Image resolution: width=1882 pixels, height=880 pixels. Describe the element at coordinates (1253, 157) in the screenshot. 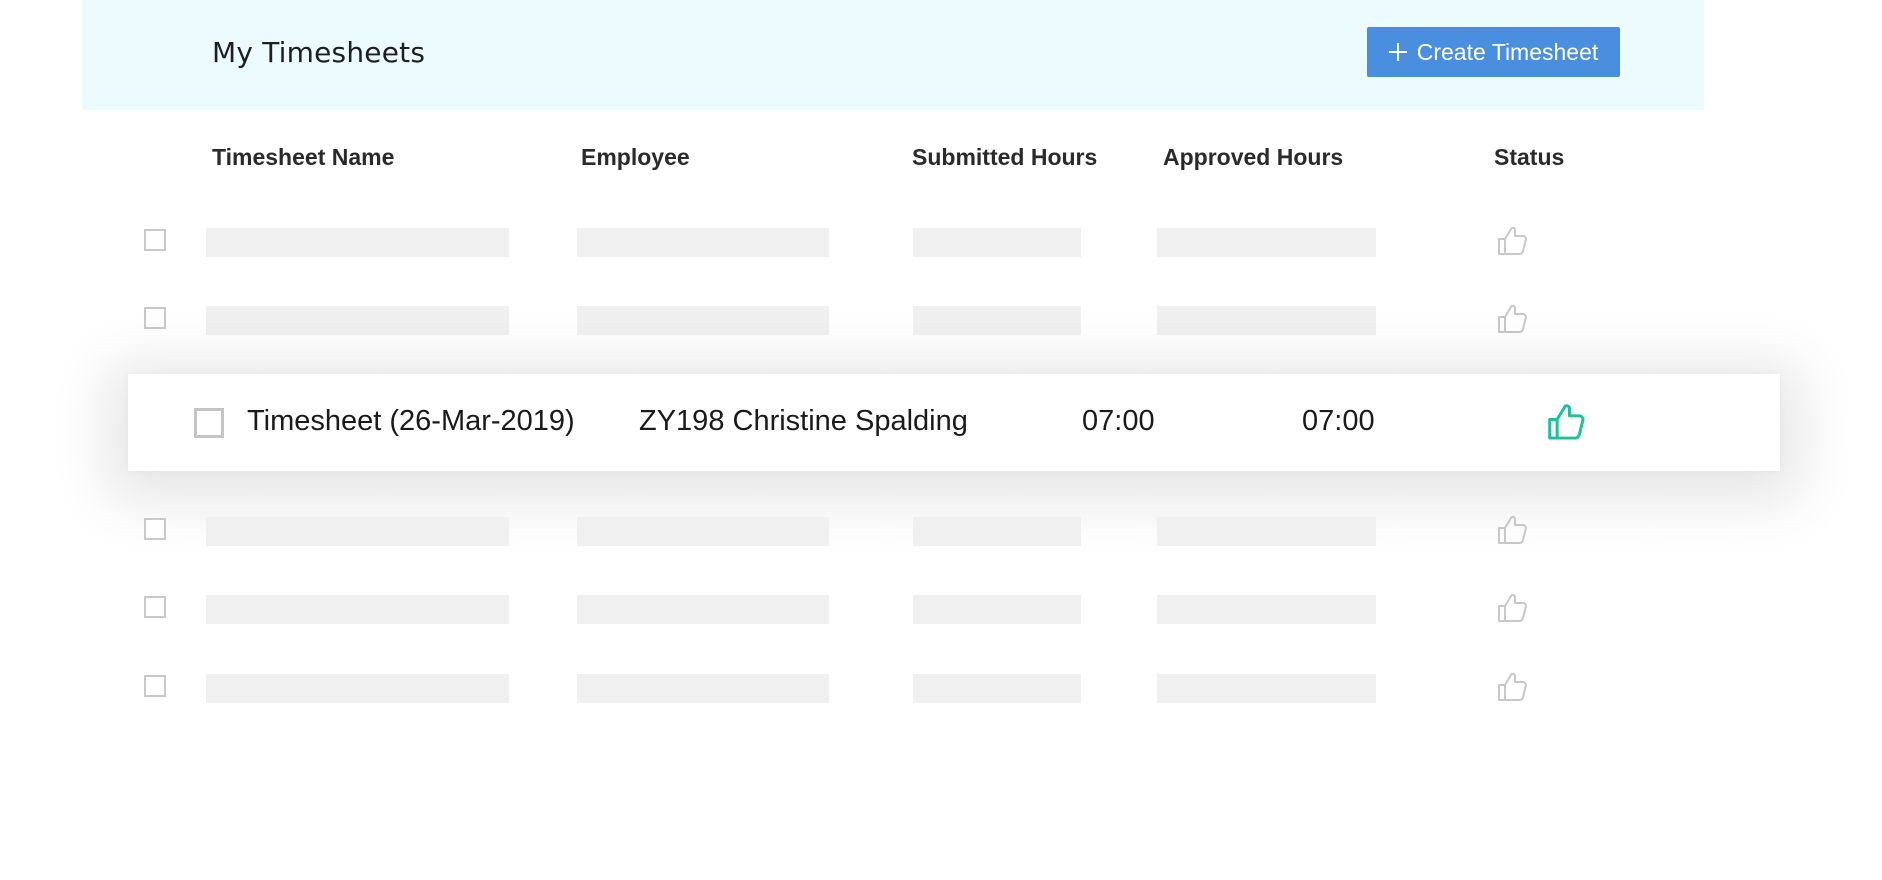

I see `column-header-approved-hours: Approved Hours` at that location.